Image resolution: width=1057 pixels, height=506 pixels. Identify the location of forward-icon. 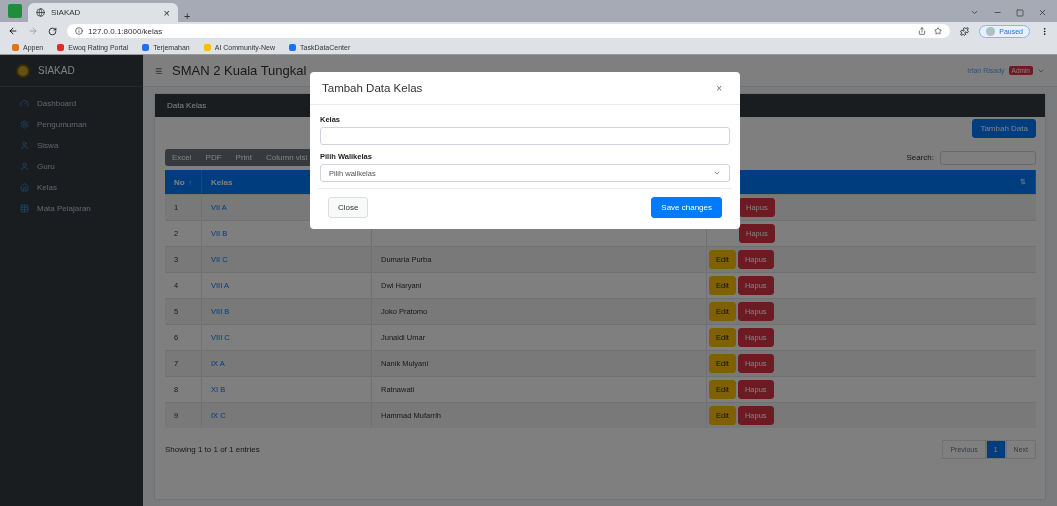
(33, 31).